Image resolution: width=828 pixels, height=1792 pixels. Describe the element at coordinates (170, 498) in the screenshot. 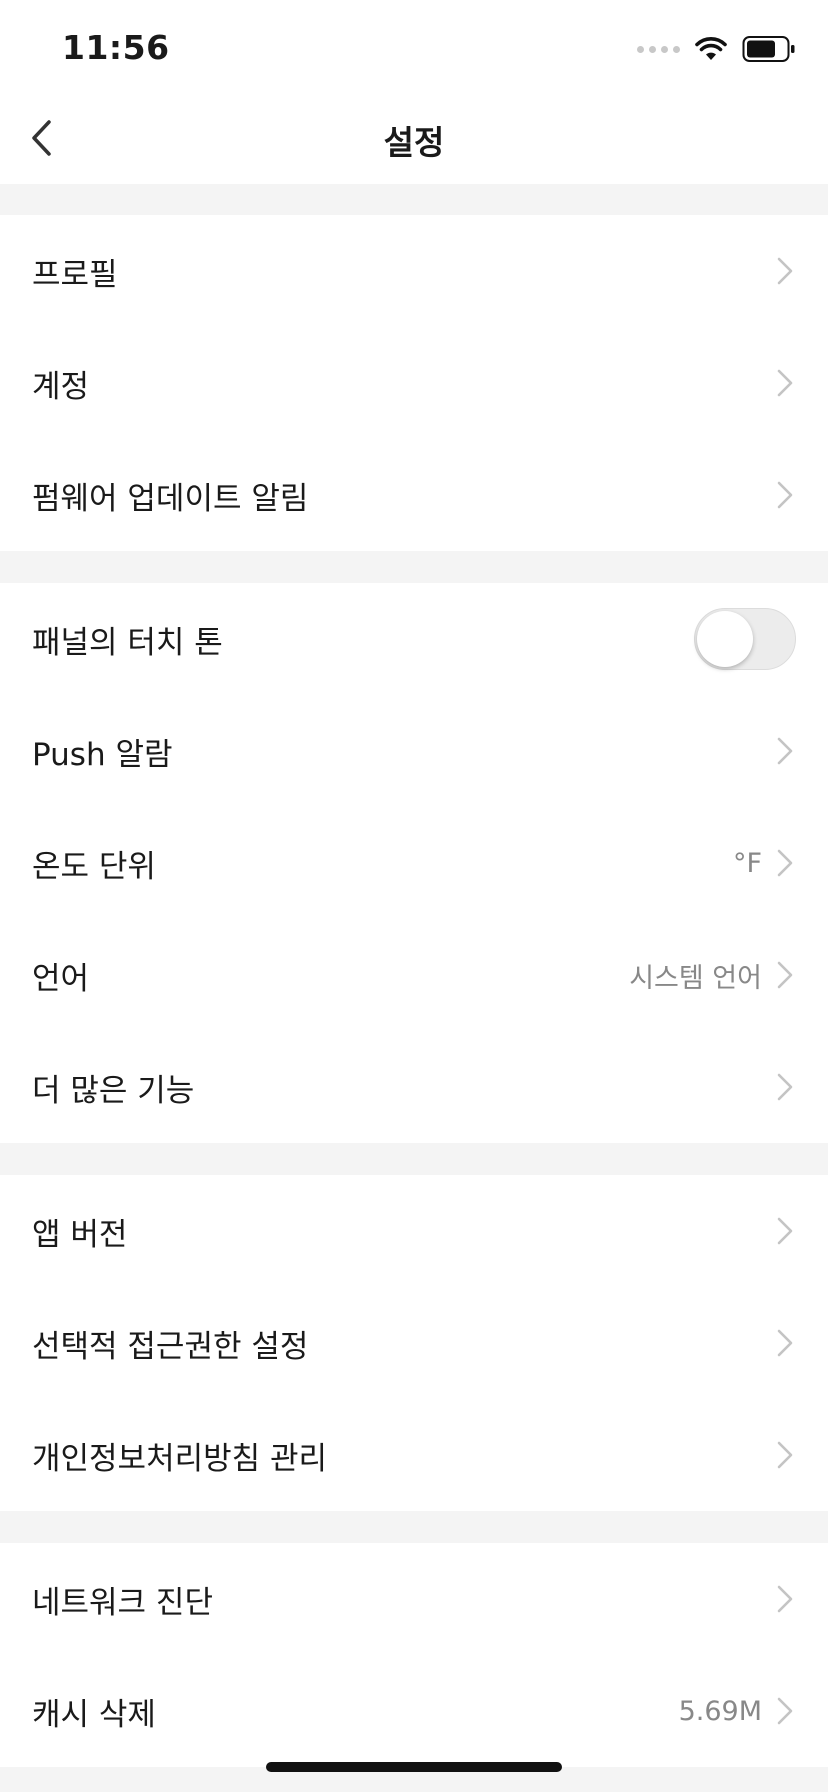

I see `settings-item-label: 펌웨어 업데이트 알림` at that location.